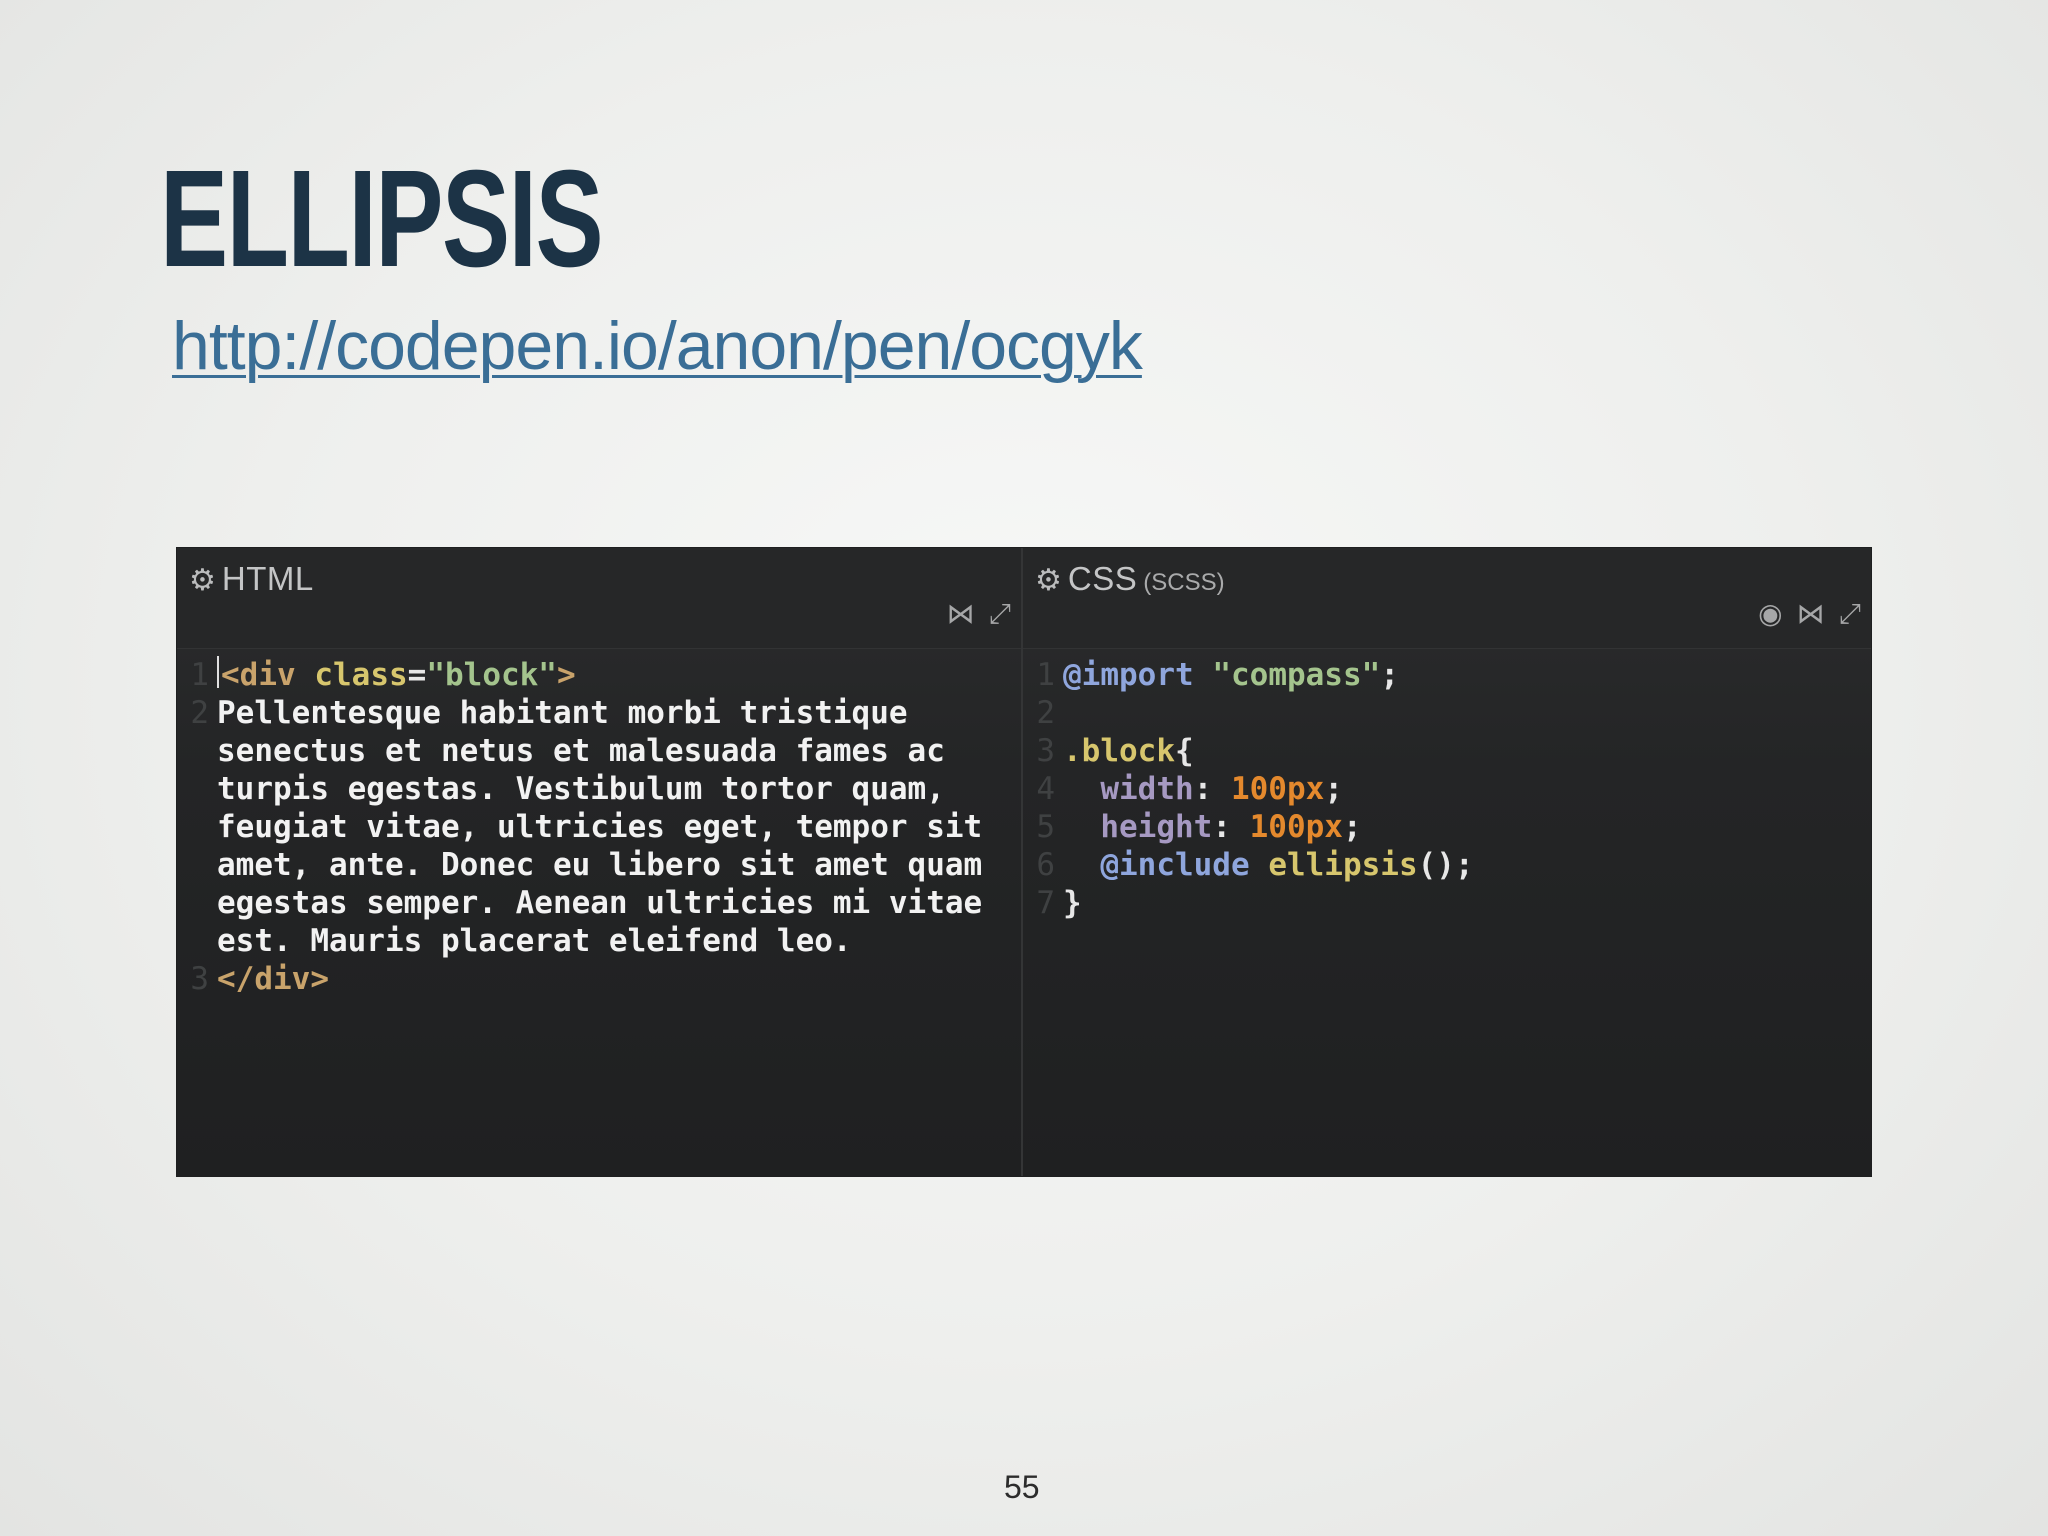 Image resolution: width=2048 pixels, height=1536 pixels. I want to click on css-pane-header: ⚙ CSS (SCSS) ◉ ⋈ ⤢, so click(1447, 598).